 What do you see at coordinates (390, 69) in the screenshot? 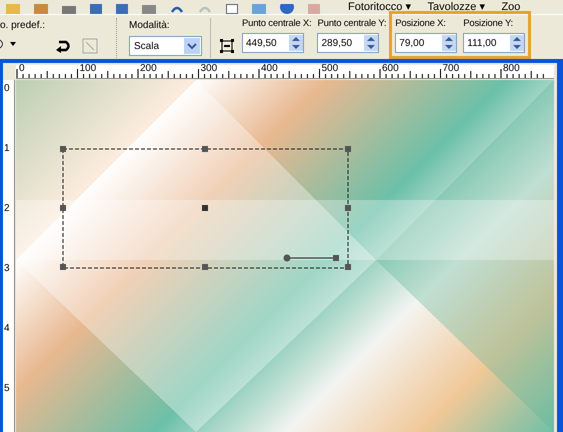
I see `ruler-label: 600` at bounding box center [390, 69].